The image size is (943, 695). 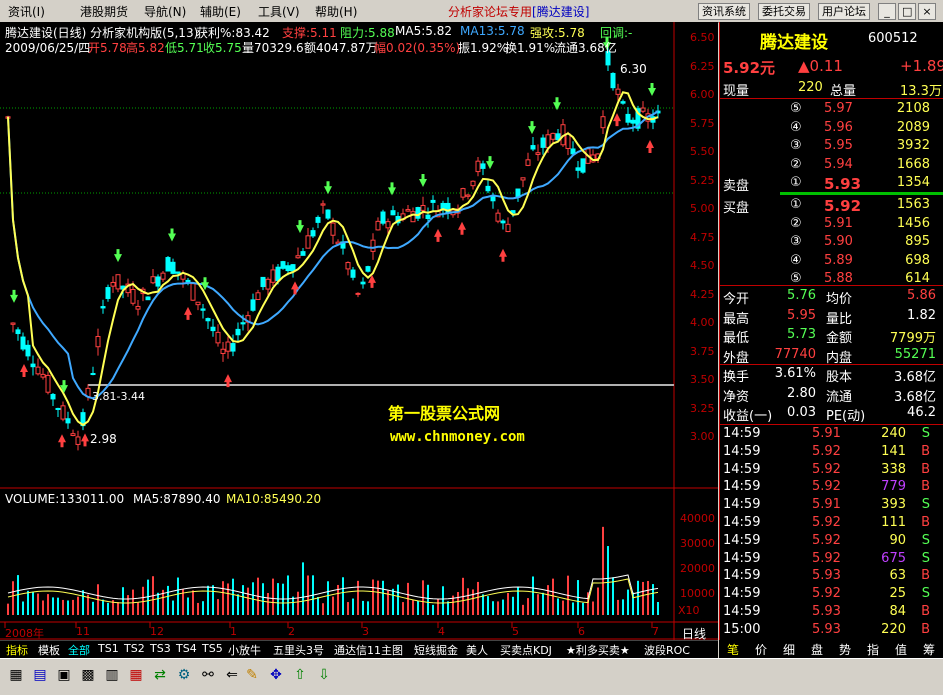 What do you see at coordinates (801, 315) in the screenshot?
I see `stat-value: 5.95` at bounding box center [801, 315].